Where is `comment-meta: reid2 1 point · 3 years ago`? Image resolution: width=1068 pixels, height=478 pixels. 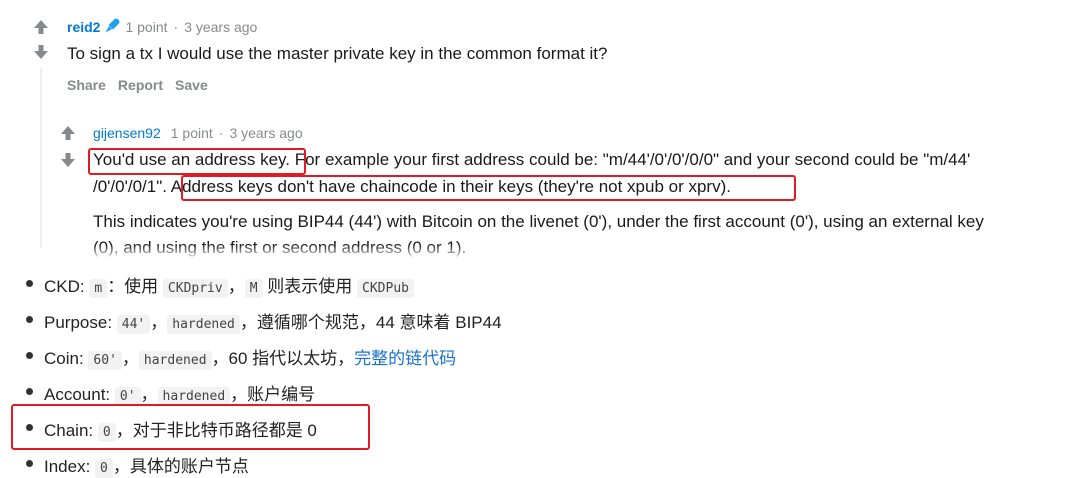
comment-meta: reid2 1 point · 3 years ago is located at coordinates (162, 27).